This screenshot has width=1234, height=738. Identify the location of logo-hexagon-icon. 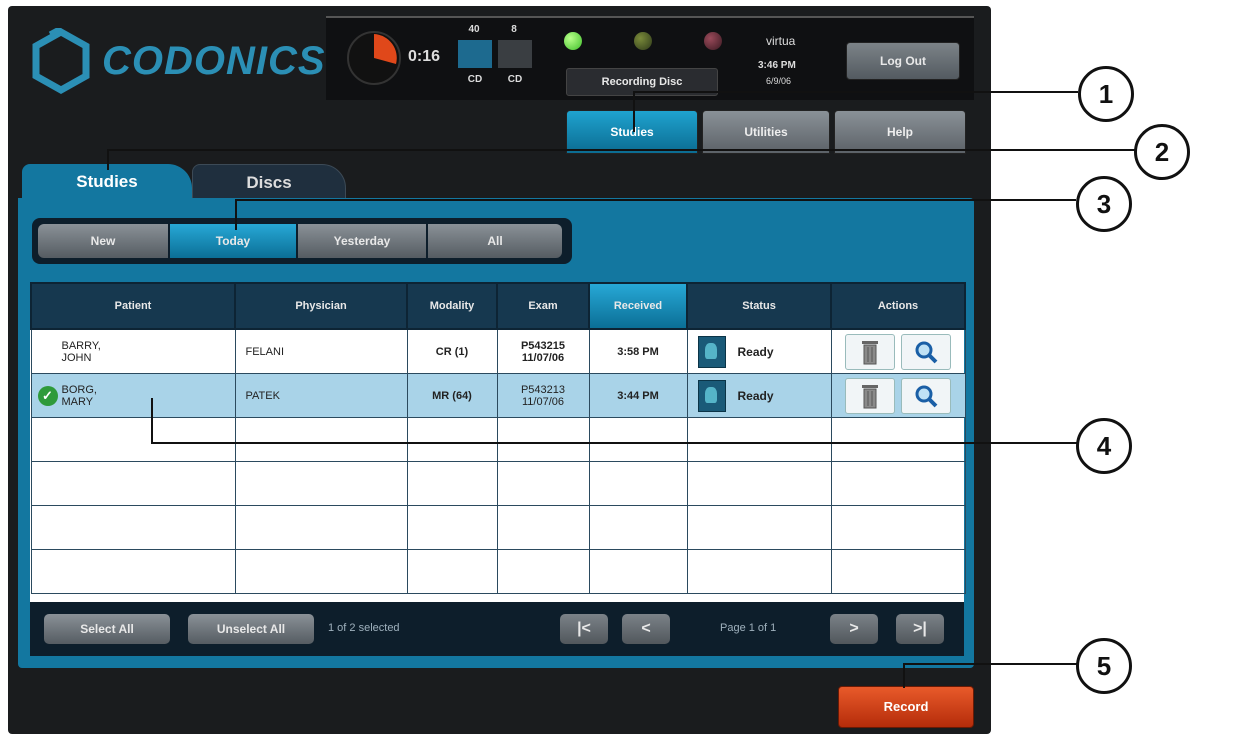
(61, 61).